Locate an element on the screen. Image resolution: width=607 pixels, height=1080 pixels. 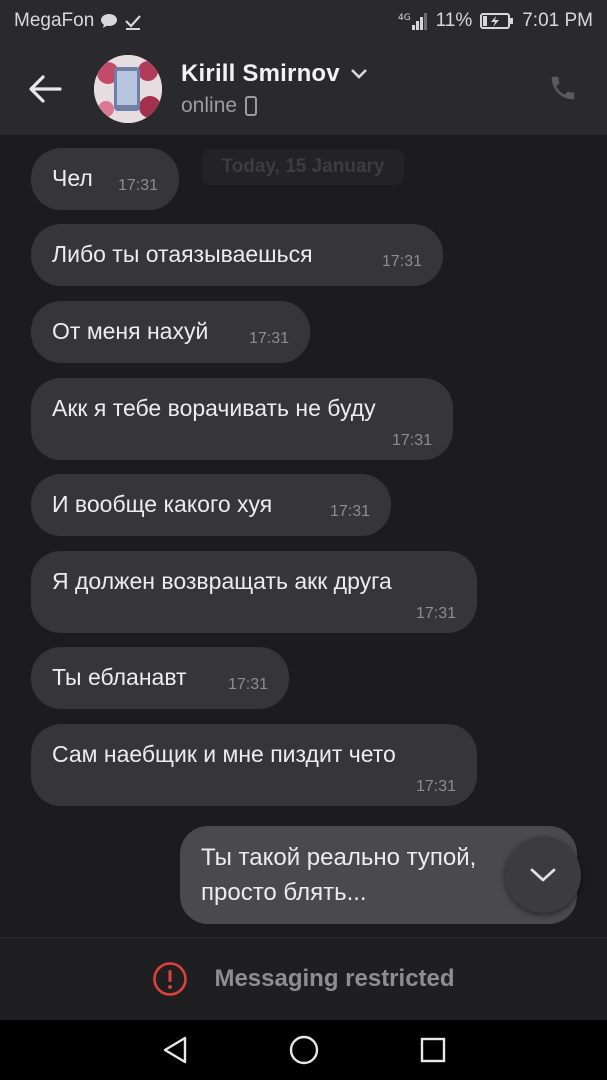
scroll-to-bottom-button is located at coordinates (543, 875).